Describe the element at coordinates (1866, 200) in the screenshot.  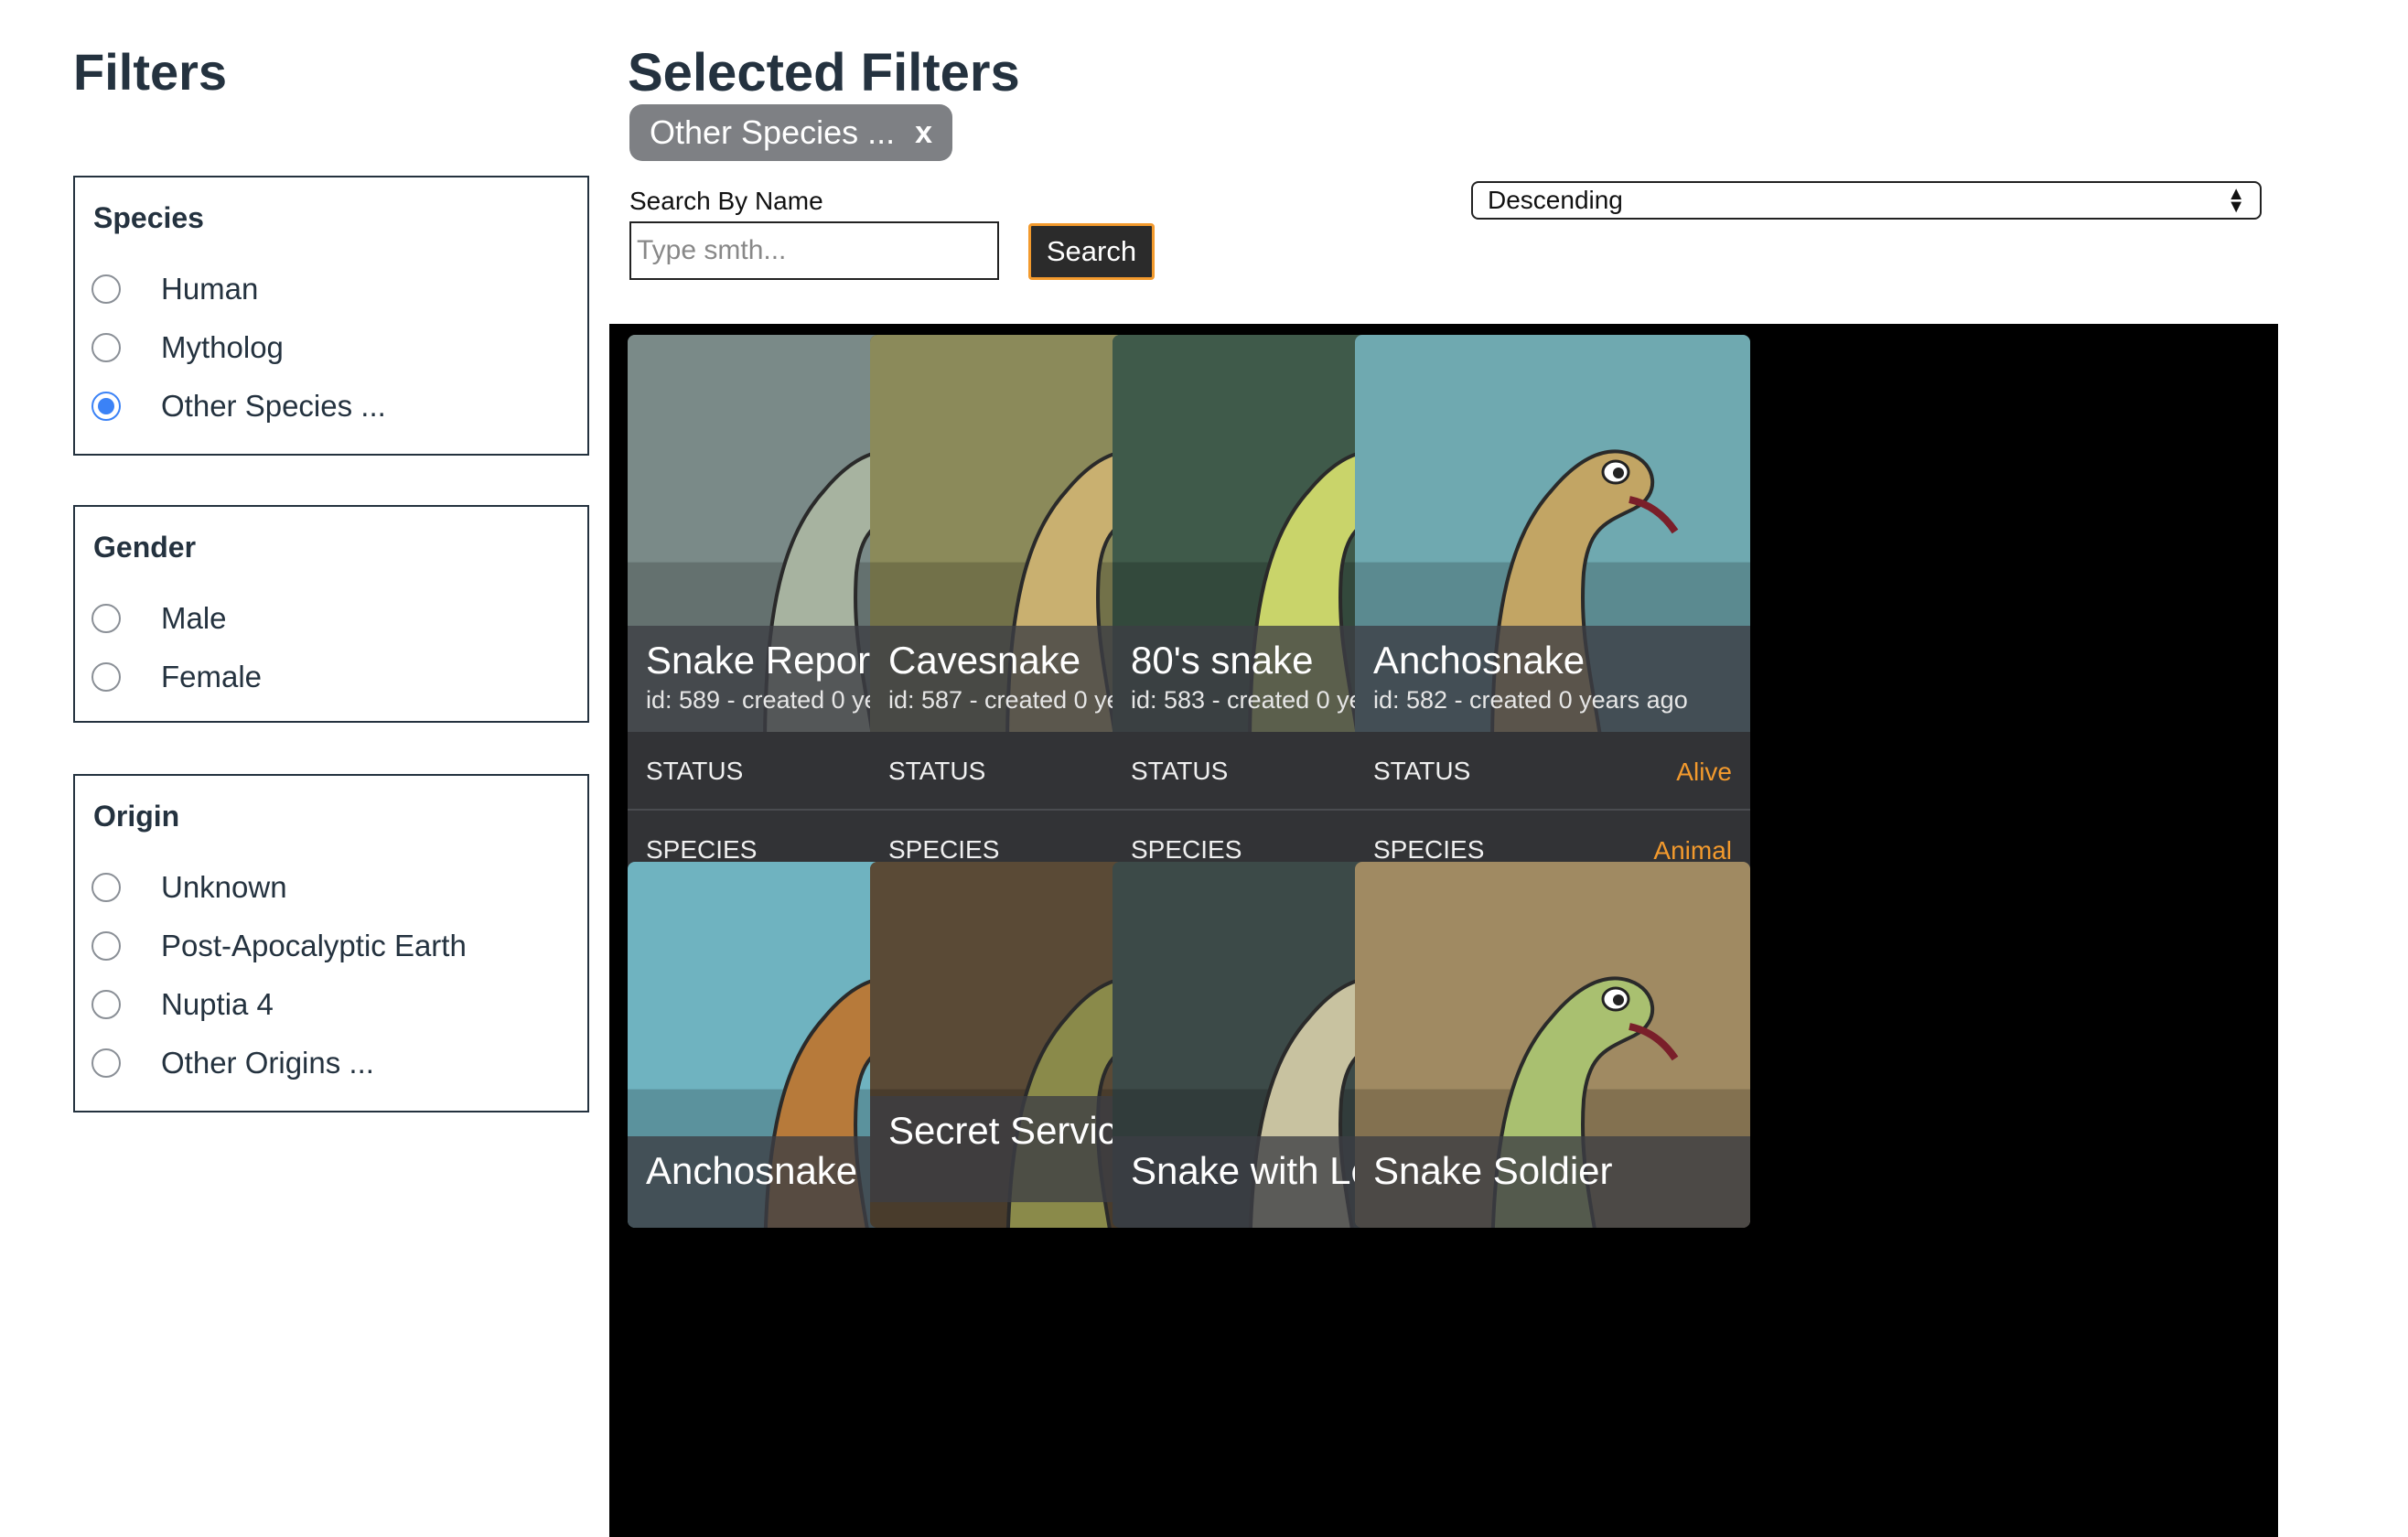
I see `sort-select: Descending ▲ ▼` at that location.